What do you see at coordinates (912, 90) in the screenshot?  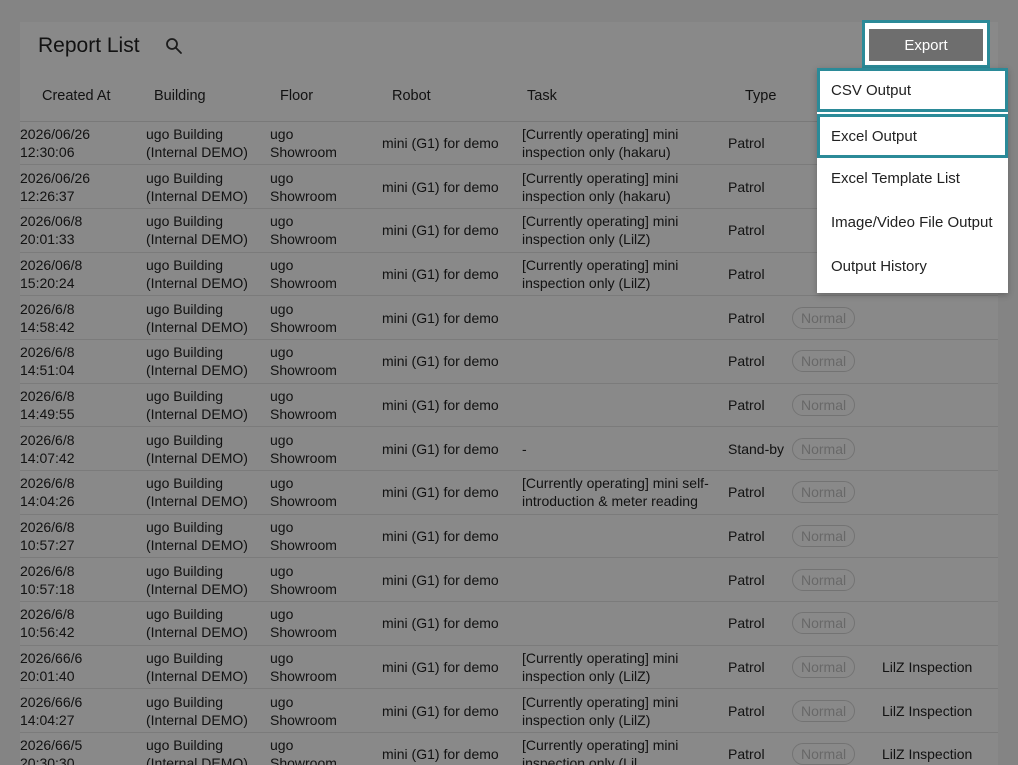 I see `menu-item-csv-output: CSV Output` at bounding box center [912, 90].